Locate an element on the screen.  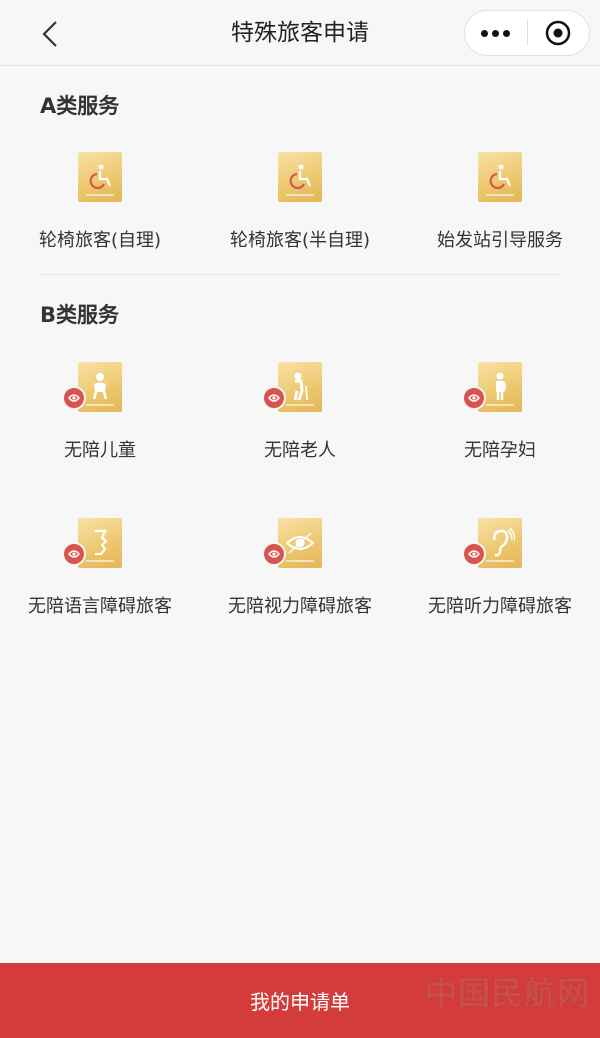
hearing-impairment-icon is located at coordinates (500, 543).